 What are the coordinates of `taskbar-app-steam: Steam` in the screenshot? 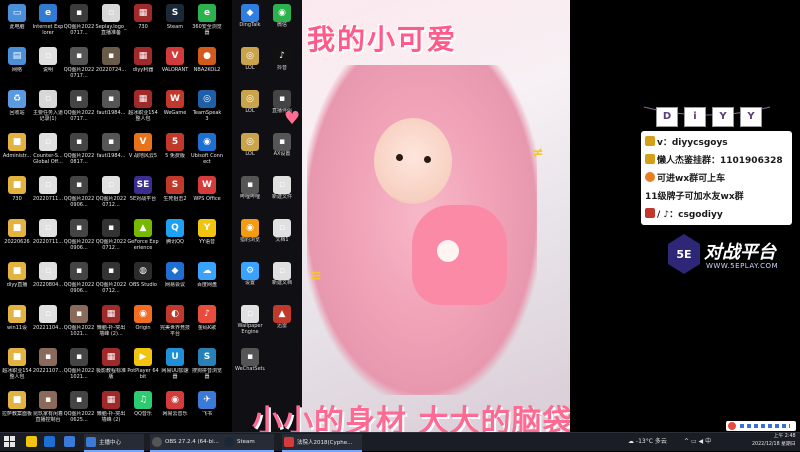 It's located at (248, 443).